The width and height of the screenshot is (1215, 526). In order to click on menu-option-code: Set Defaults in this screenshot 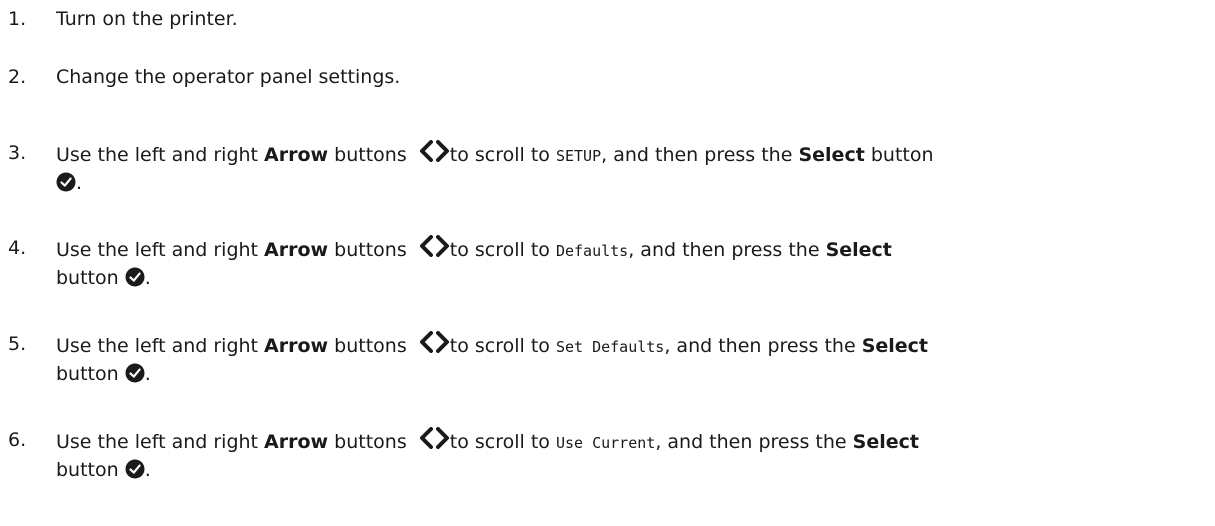, I will do `click(610, 347)`.